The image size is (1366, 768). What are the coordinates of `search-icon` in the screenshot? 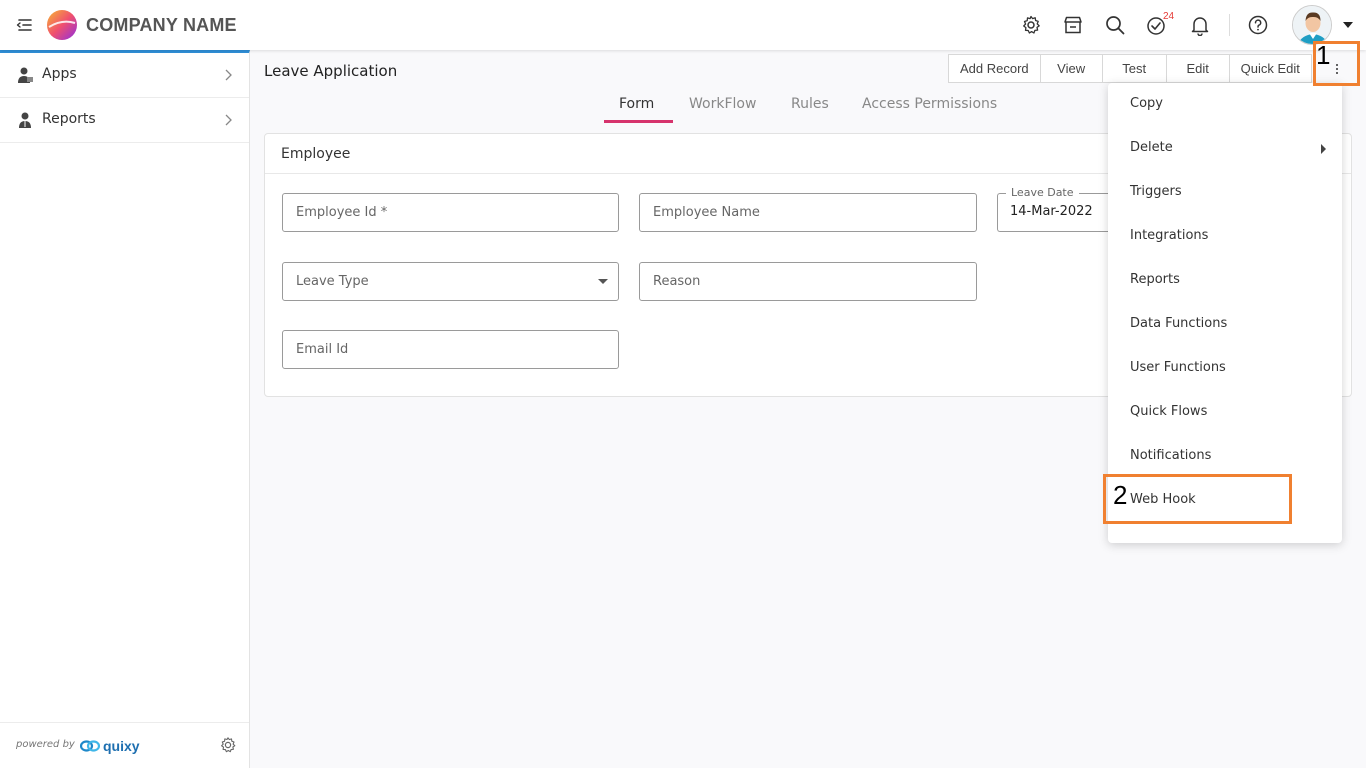 It's located at (1115, 25).